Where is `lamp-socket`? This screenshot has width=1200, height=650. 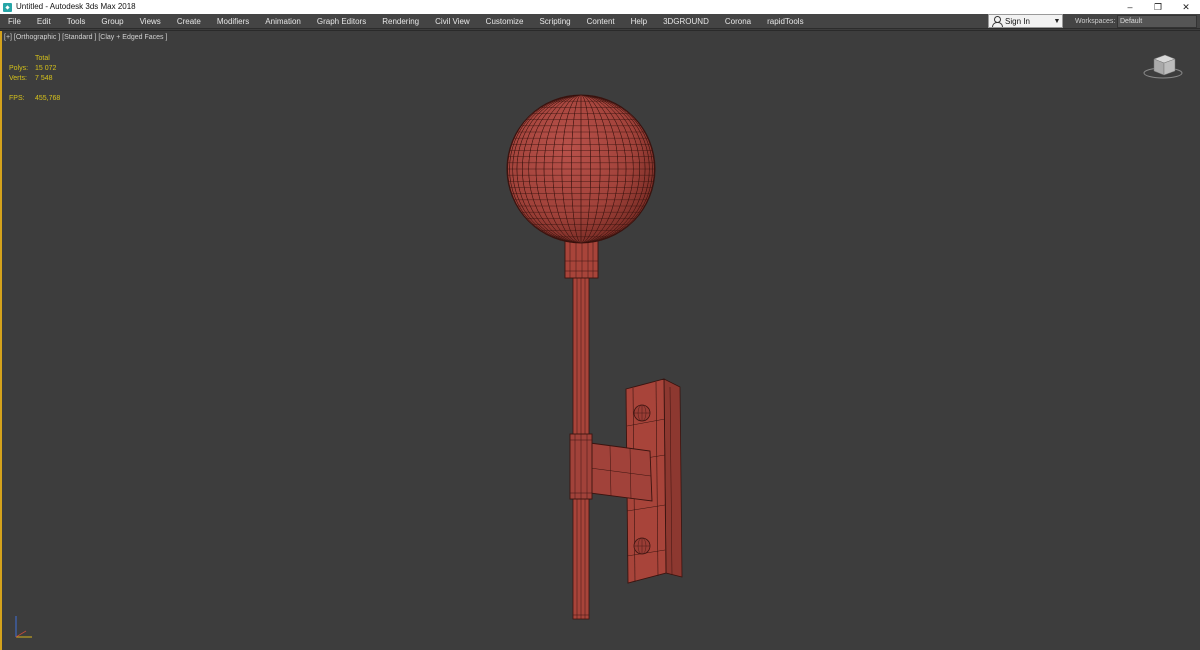 lamp-socket is located at coordinates (581, 259).